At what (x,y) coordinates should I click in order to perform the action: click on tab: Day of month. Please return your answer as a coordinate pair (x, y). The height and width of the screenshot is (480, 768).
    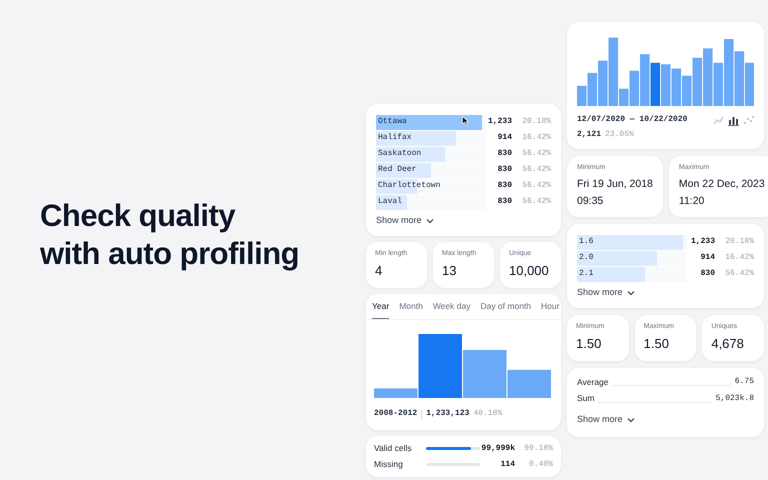
    Looking at the image, I should click on (506, 310).